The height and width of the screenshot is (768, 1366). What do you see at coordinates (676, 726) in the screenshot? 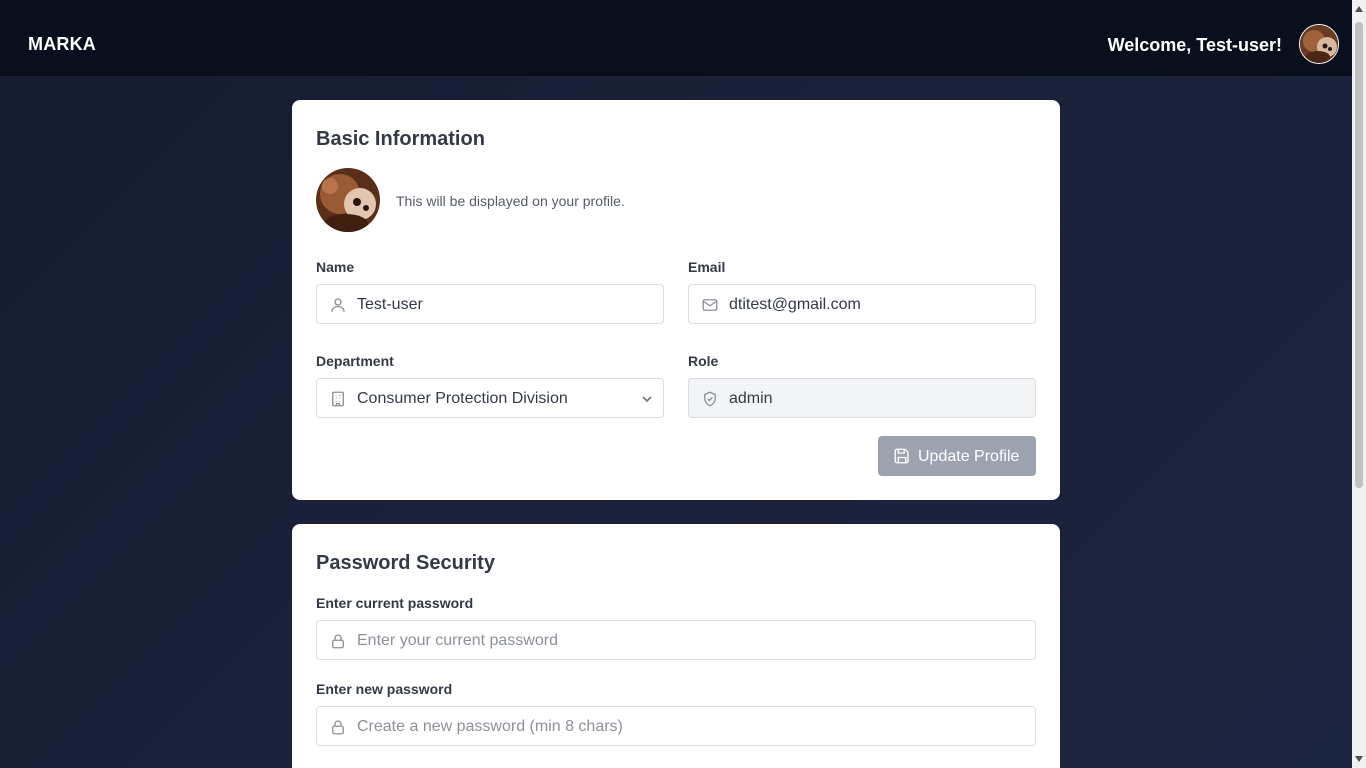
I see `new-password-input: Create a new password (min 8 chars)` at bounding box center [676, 726].